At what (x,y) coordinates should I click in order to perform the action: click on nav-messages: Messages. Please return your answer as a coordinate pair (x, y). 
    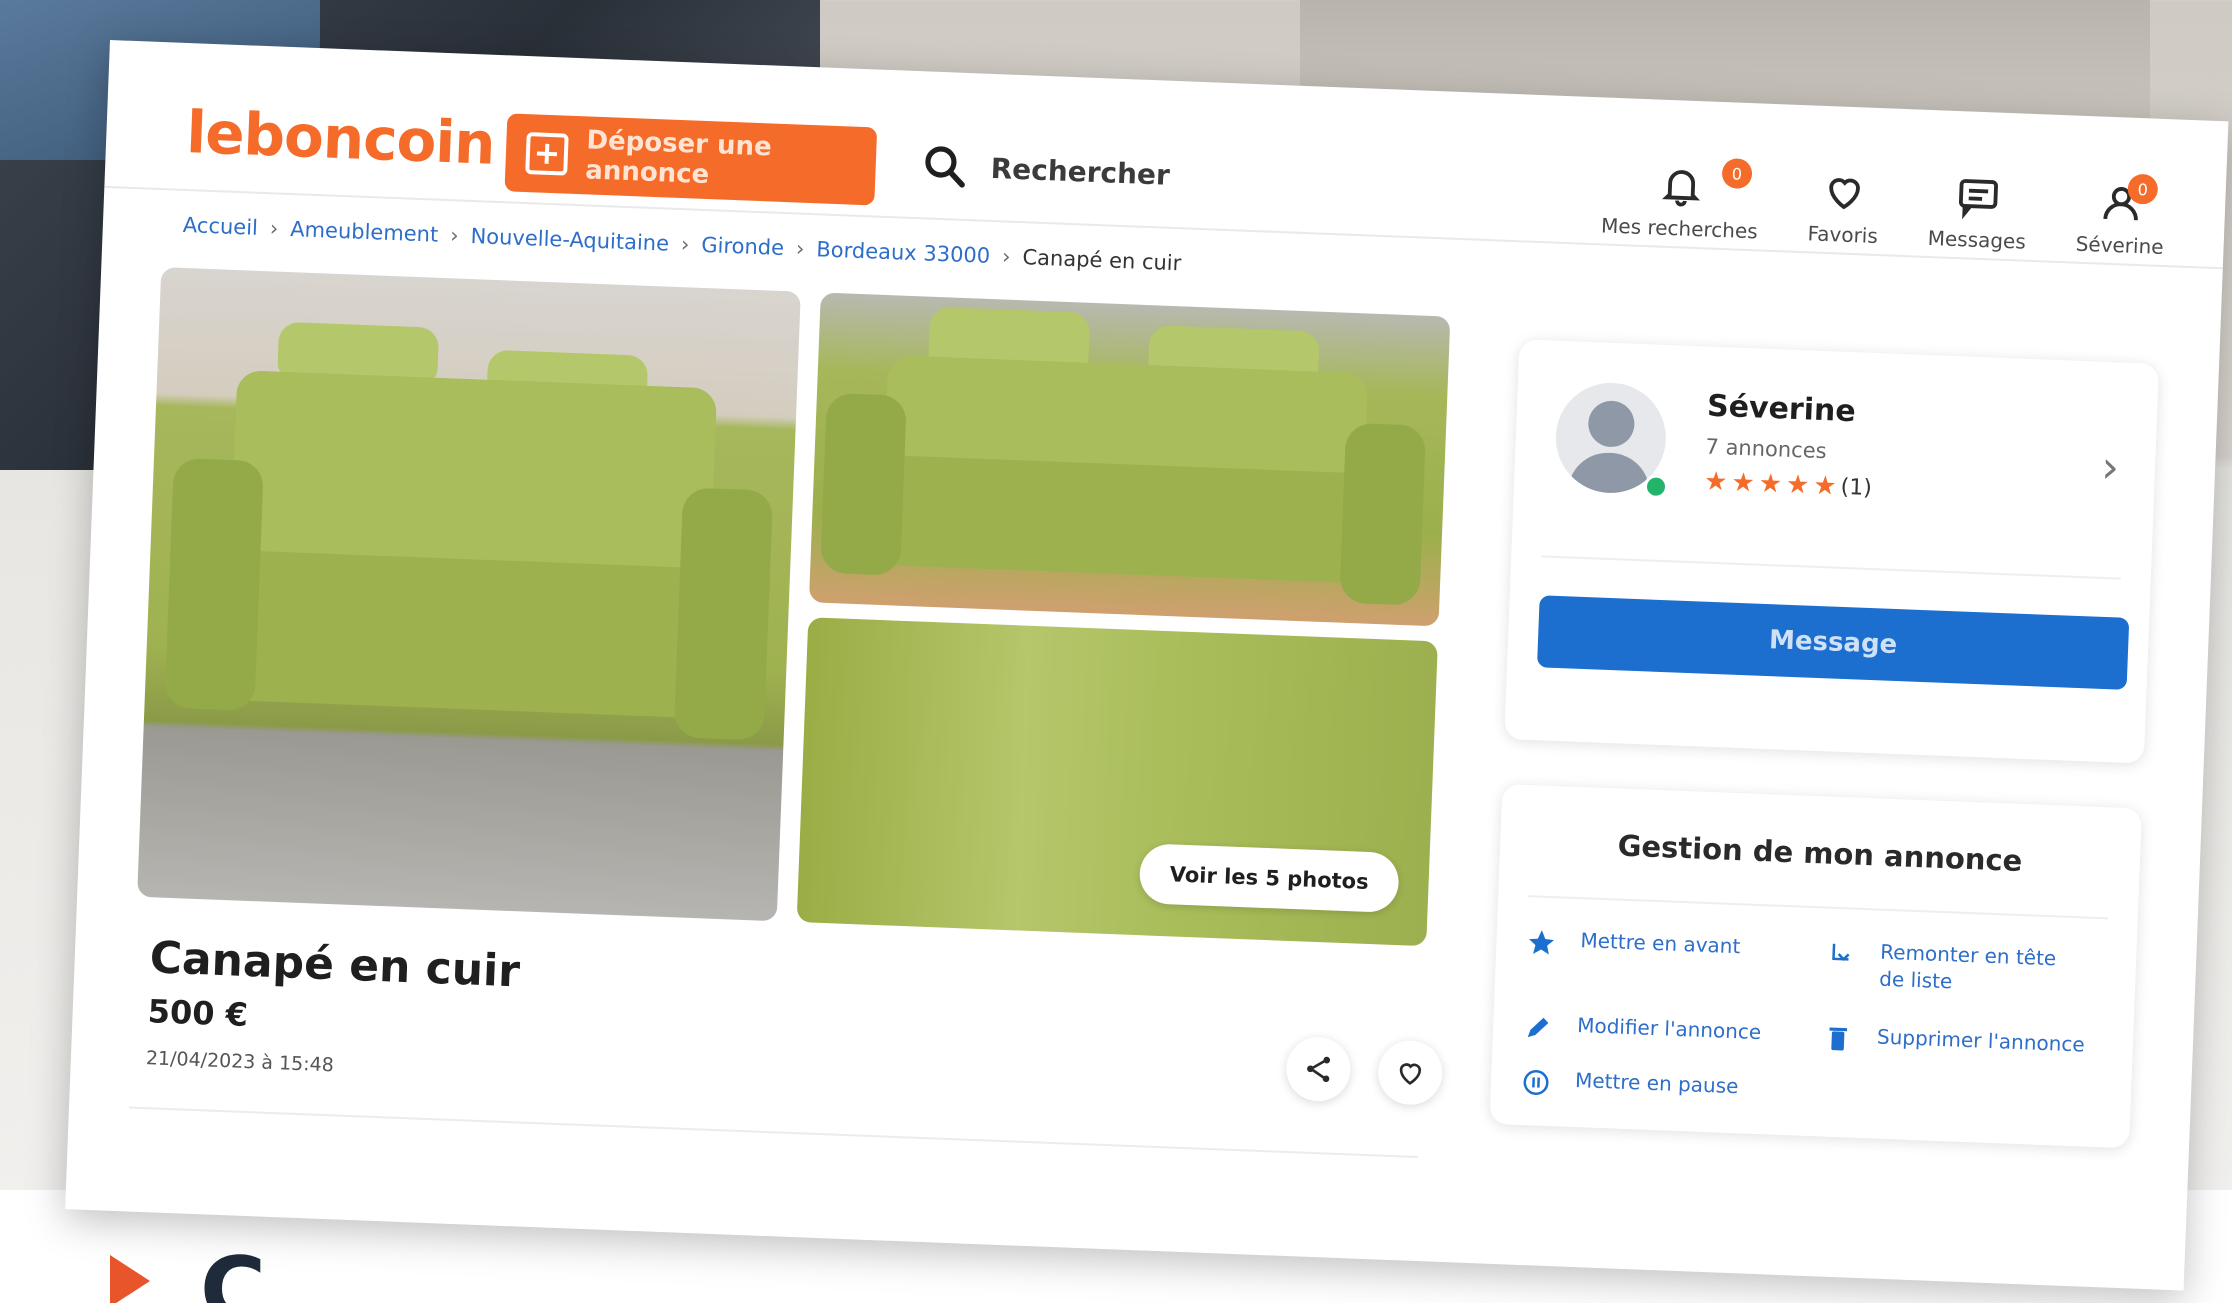
    Looking at the image, I should click on (1977, 213).